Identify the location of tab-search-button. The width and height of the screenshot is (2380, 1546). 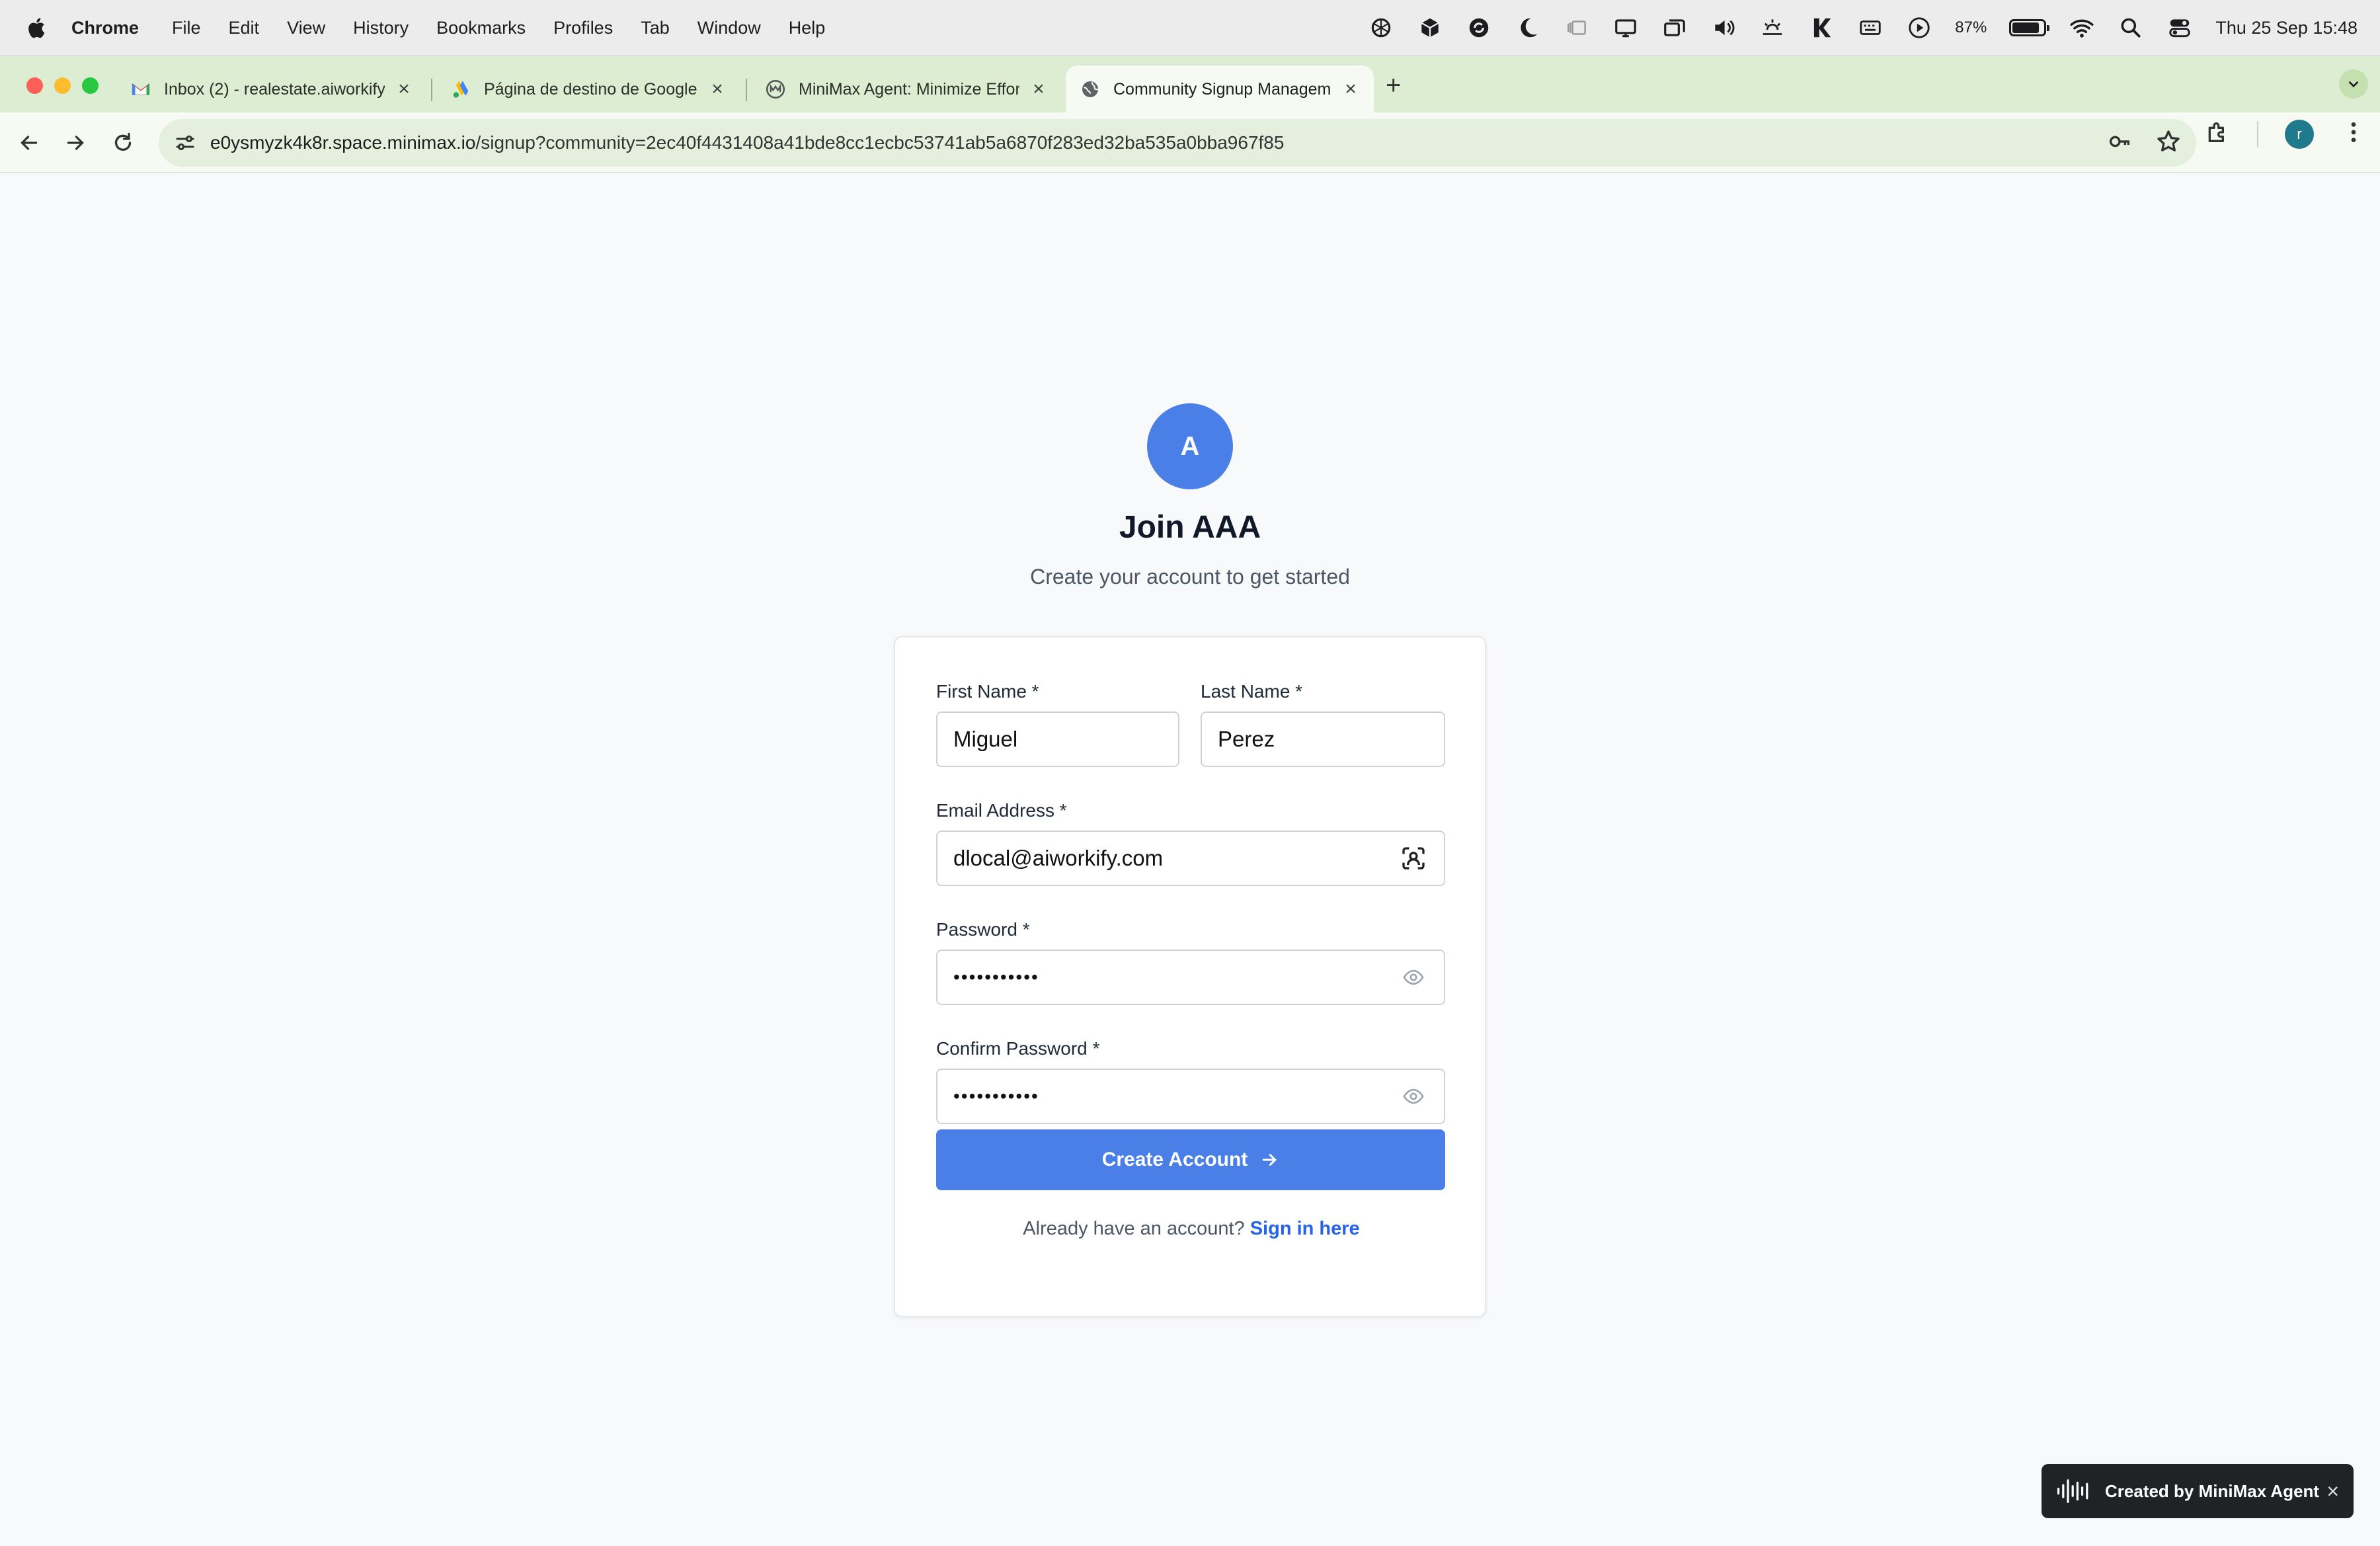
(2353, 84).